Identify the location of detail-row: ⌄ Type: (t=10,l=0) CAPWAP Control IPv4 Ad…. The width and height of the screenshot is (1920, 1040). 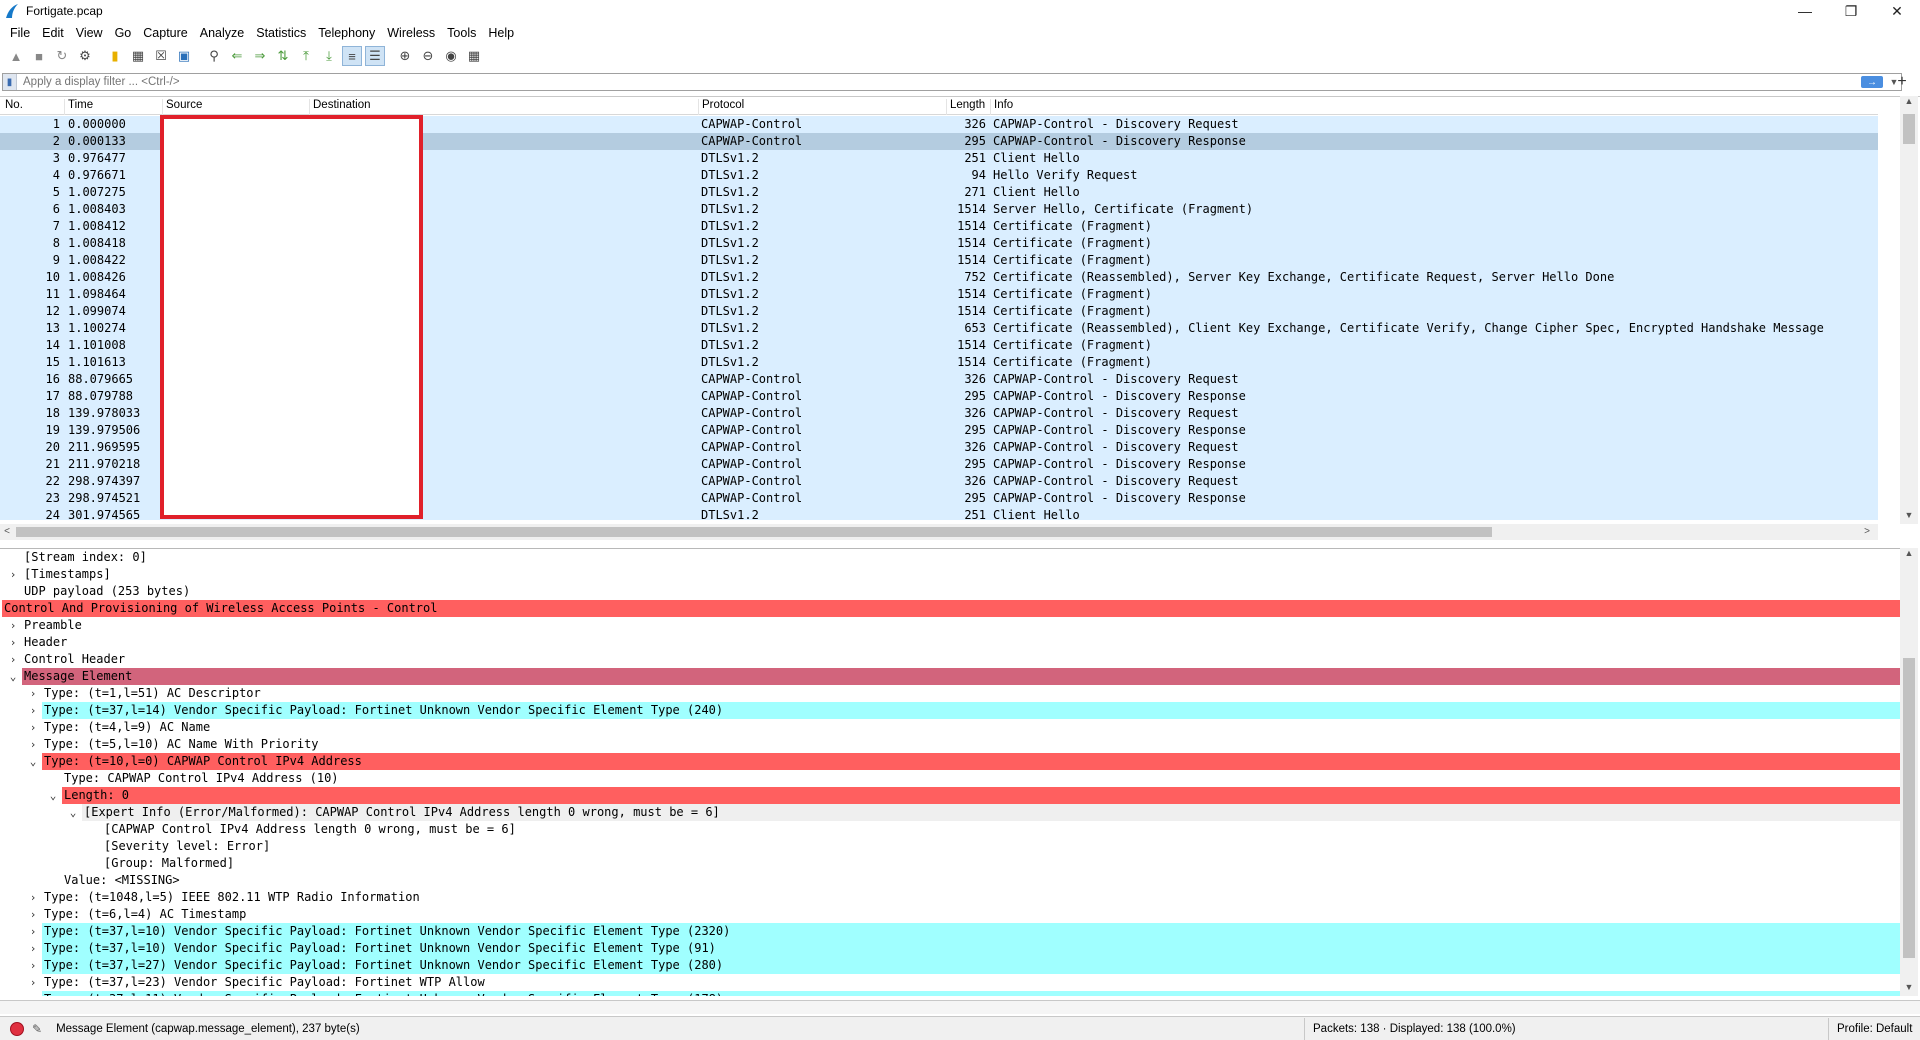
(950, 761).